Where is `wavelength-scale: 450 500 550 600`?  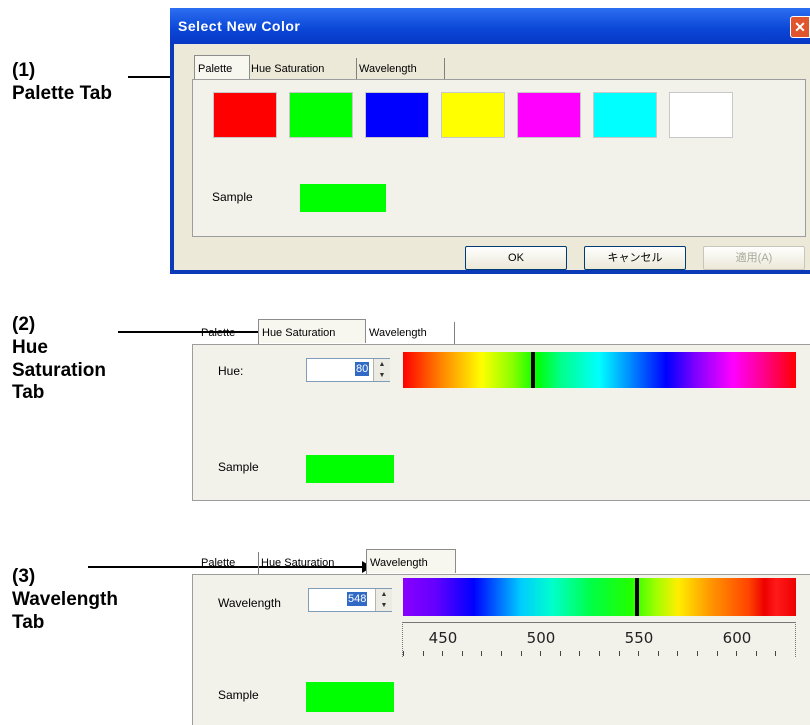
wavelength-scale: 450 500 550 600 is located at coordinates (599, 639).